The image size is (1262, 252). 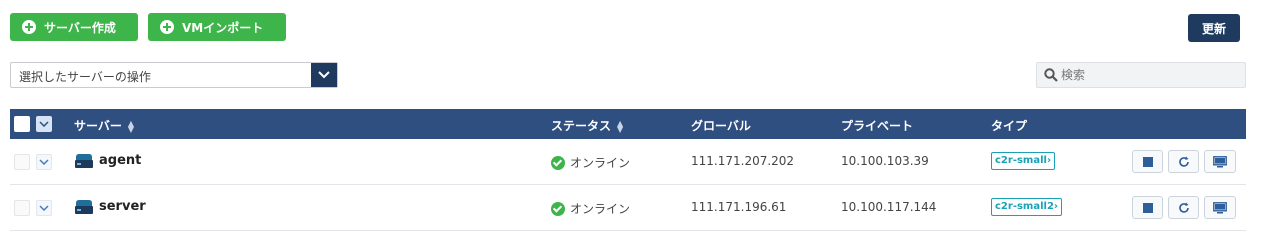 What do you see at coordinates (1024, 206) in the screenshot?
I see `type-label: c2r-small2` at bounding box center [1024, 206].